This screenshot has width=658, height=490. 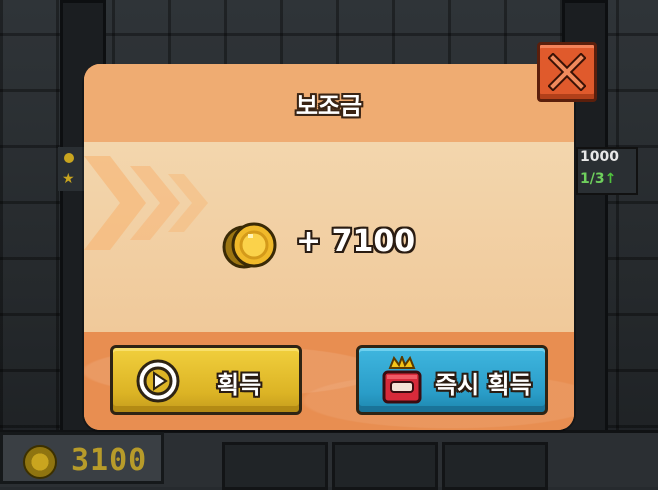 I want to click on close-button, so click(x=567, y=72).